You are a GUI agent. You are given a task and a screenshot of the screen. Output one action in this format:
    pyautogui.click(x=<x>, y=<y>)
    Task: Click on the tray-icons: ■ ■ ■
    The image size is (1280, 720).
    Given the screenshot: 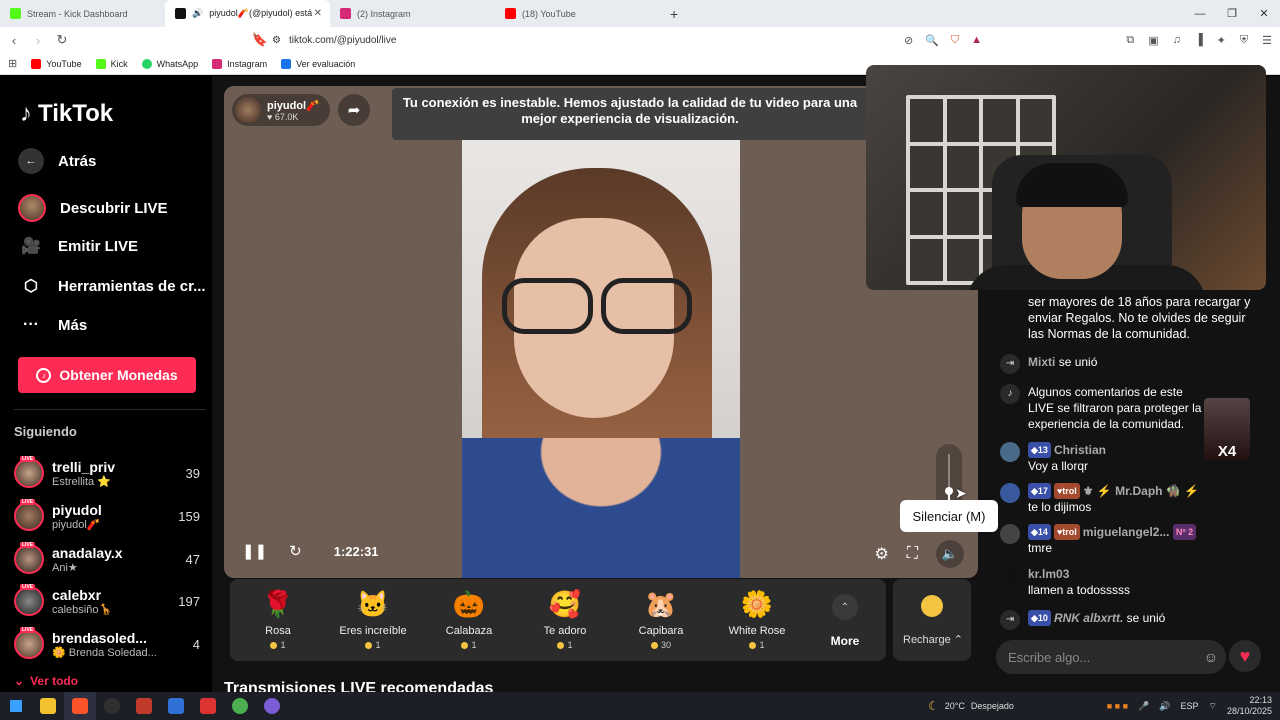 What is the action you would take?
    pyautogui.click(x=1117, y=706)
    